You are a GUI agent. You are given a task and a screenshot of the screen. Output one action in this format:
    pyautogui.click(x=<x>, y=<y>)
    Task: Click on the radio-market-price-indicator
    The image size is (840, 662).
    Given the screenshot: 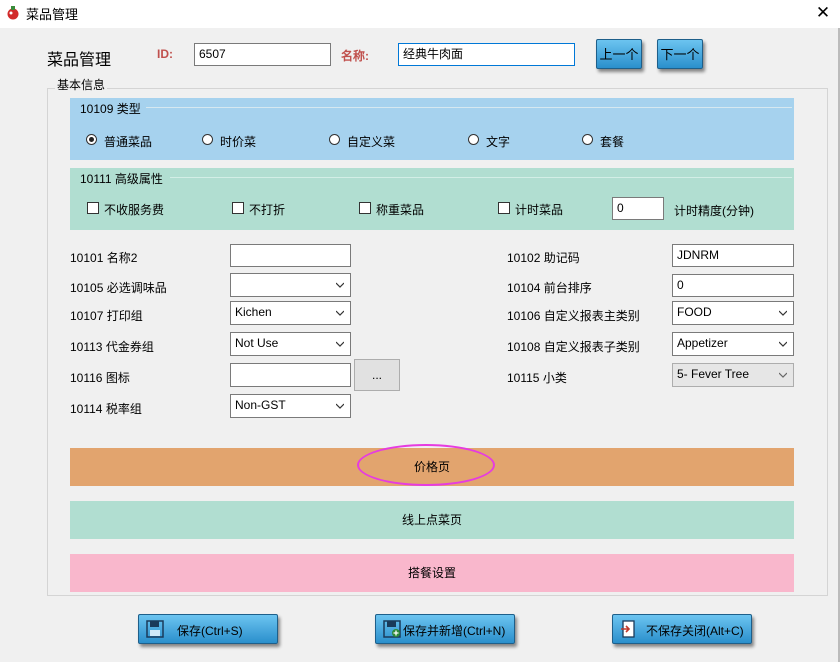 What is the action you would take?
    pyautogui.click(x=207, y=139)
    